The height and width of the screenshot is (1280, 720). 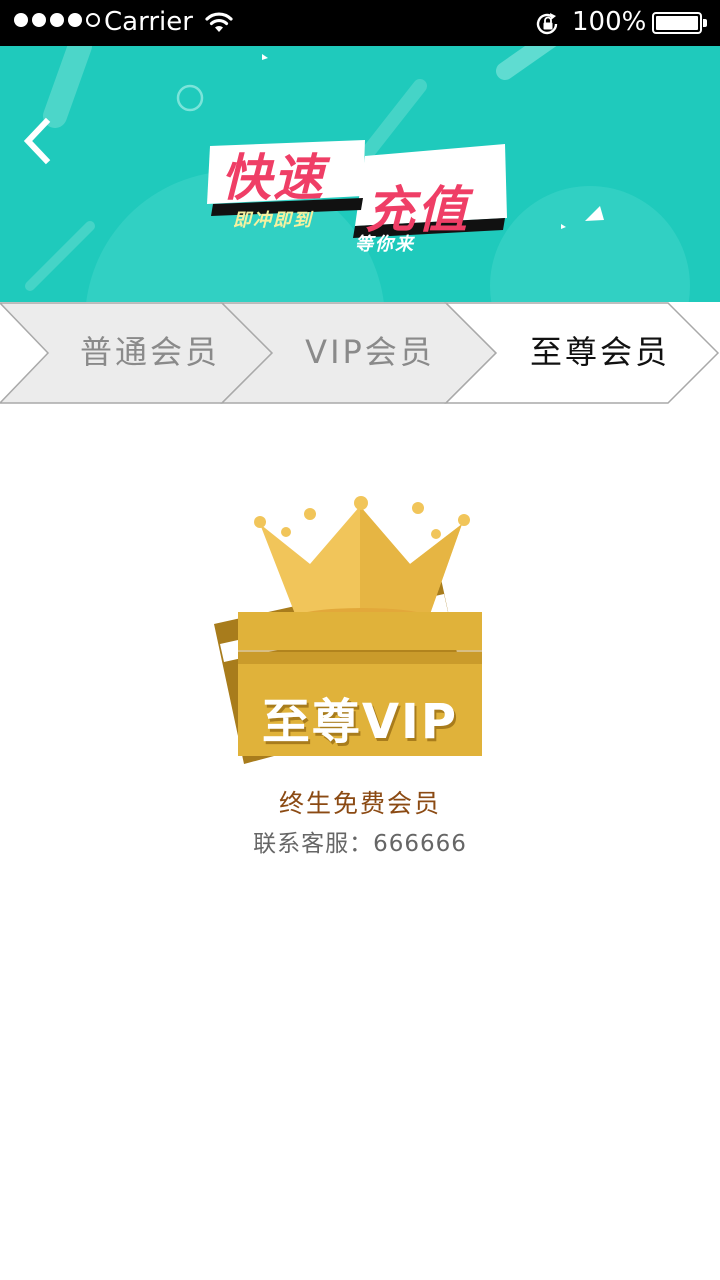 What do you see at coordinates (360, 844) in the screenshot?
I see `customer-service-contact: 联系客服：666666` at bounding box center [360, 844].